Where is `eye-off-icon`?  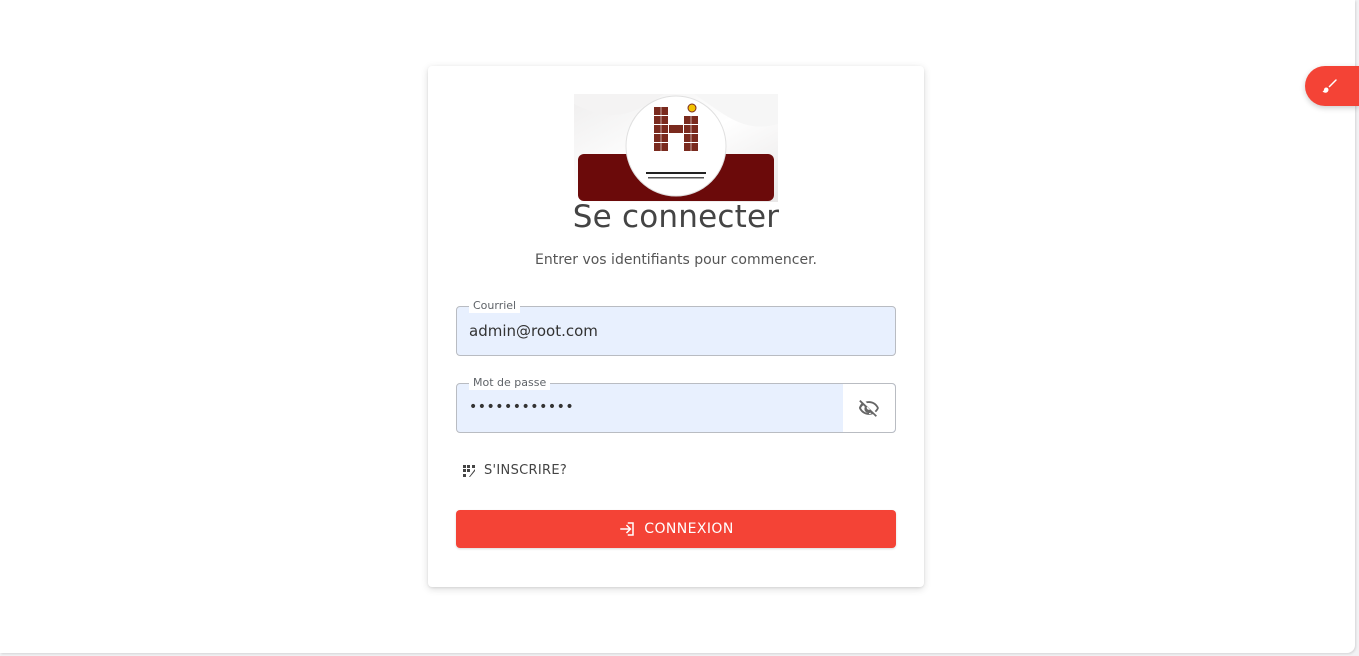 eye-off-icon is located at coordinates (868, 408).